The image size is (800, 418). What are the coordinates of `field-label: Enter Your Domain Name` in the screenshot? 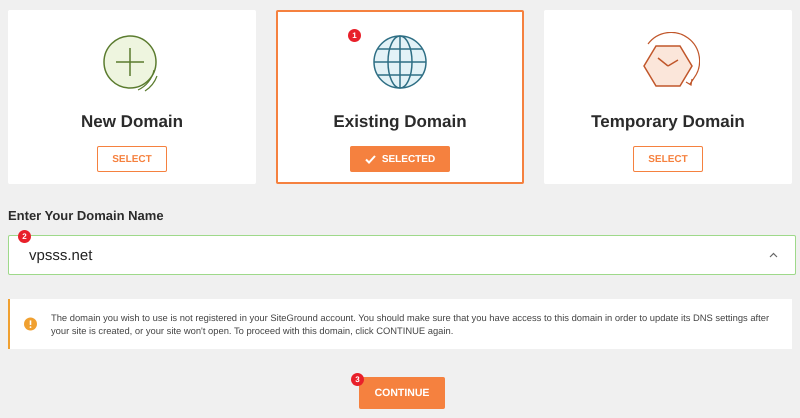 It's located at (86, 215).